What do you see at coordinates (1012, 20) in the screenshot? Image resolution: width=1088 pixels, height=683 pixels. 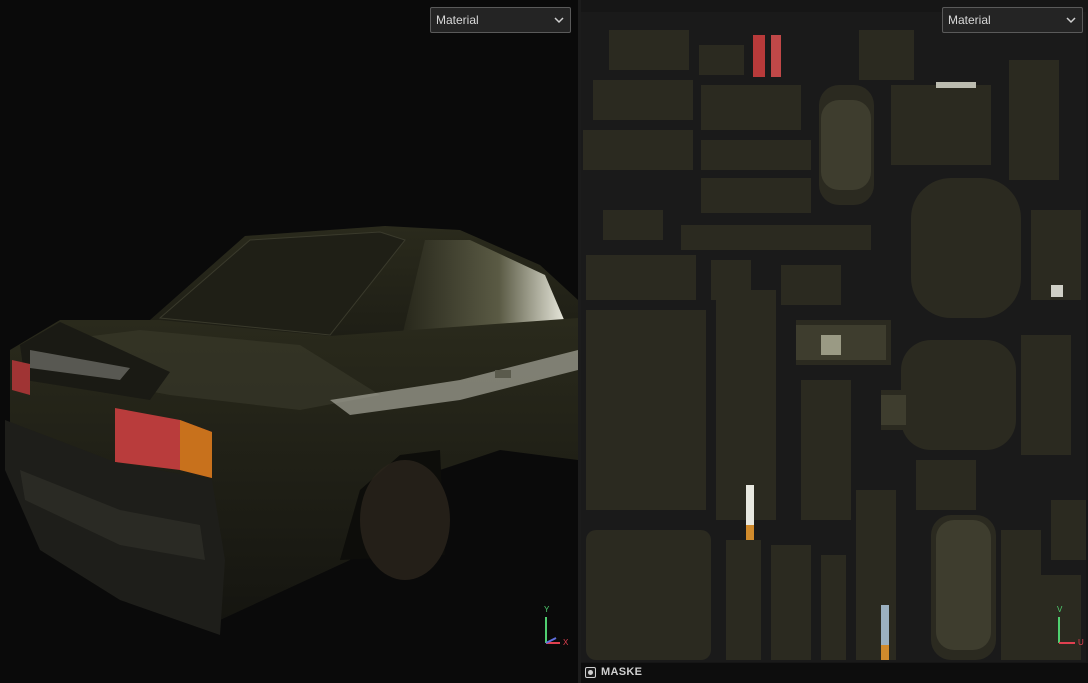 I see `material-dropdown-uv: Material` at bounding box center [1012, 20].